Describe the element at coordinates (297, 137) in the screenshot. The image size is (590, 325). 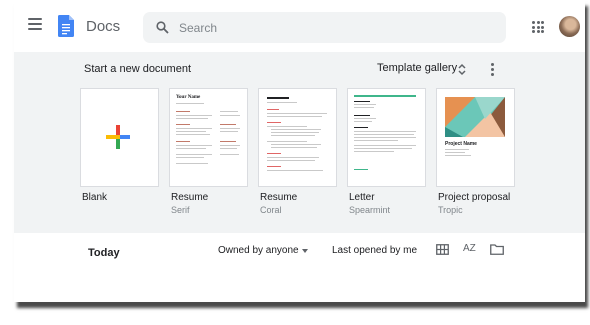
I see `template-card-resume-coral` at that location.